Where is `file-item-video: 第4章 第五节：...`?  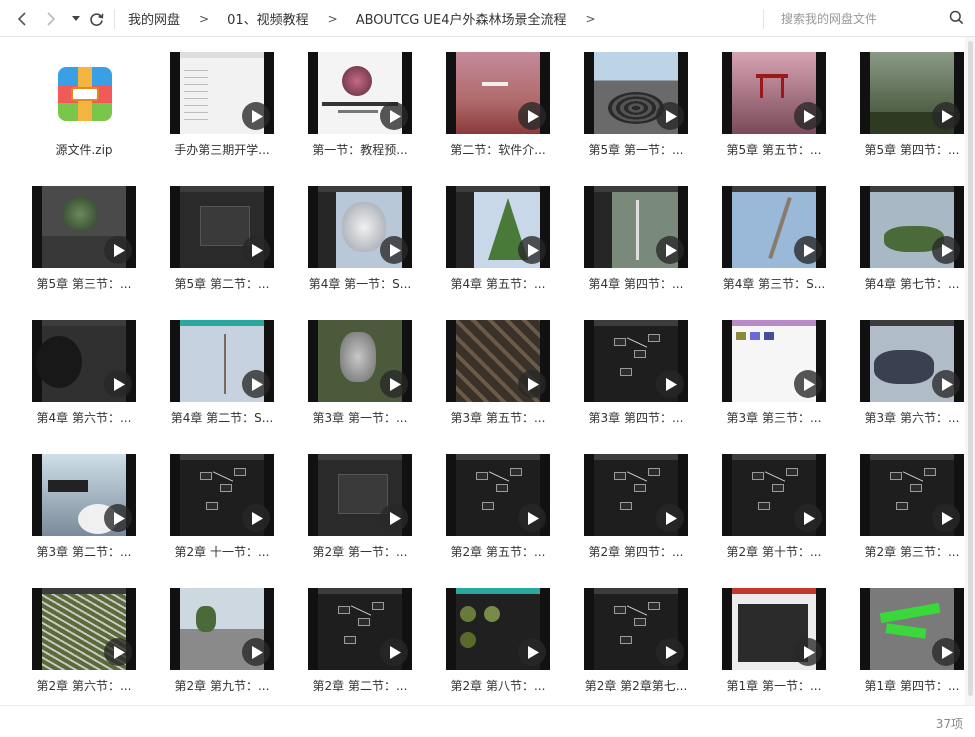
file-item-video: 第4章 第五节：... is located at coordinates (498, 246).